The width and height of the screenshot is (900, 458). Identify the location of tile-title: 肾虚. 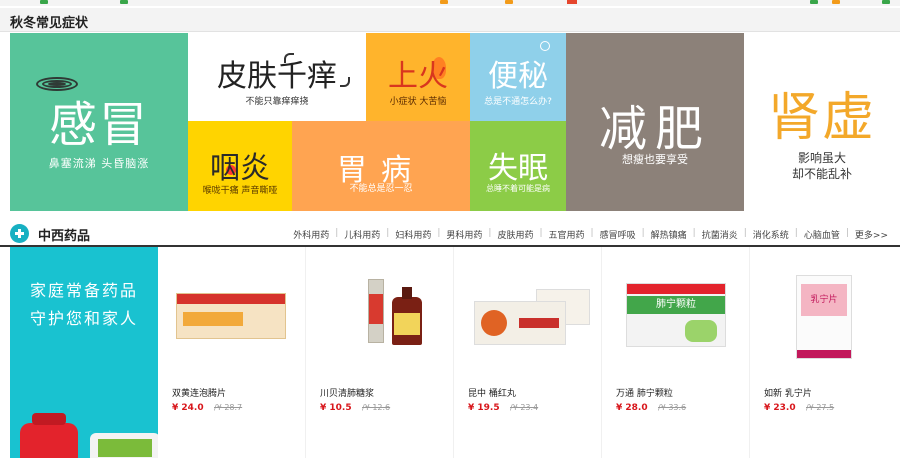
(821, 118).